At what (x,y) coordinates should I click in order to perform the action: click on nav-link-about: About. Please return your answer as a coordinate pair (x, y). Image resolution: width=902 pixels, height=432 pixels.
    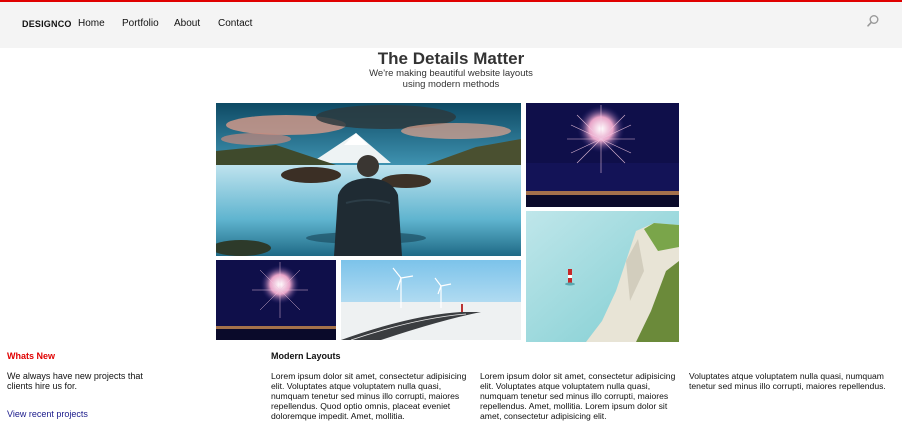
    Looking at the image, I should click on (187, 23).